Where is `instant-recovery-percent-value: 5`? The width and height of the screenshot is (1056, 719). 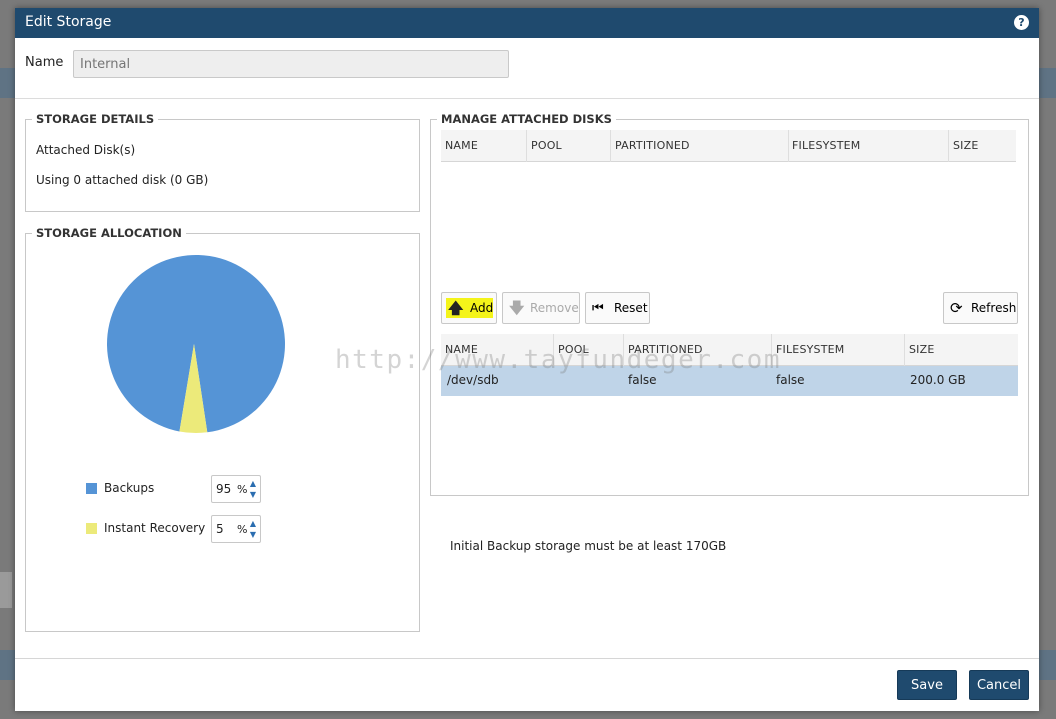
instant-recovery-percent-value: 5 is located at coordinates (220, 529).